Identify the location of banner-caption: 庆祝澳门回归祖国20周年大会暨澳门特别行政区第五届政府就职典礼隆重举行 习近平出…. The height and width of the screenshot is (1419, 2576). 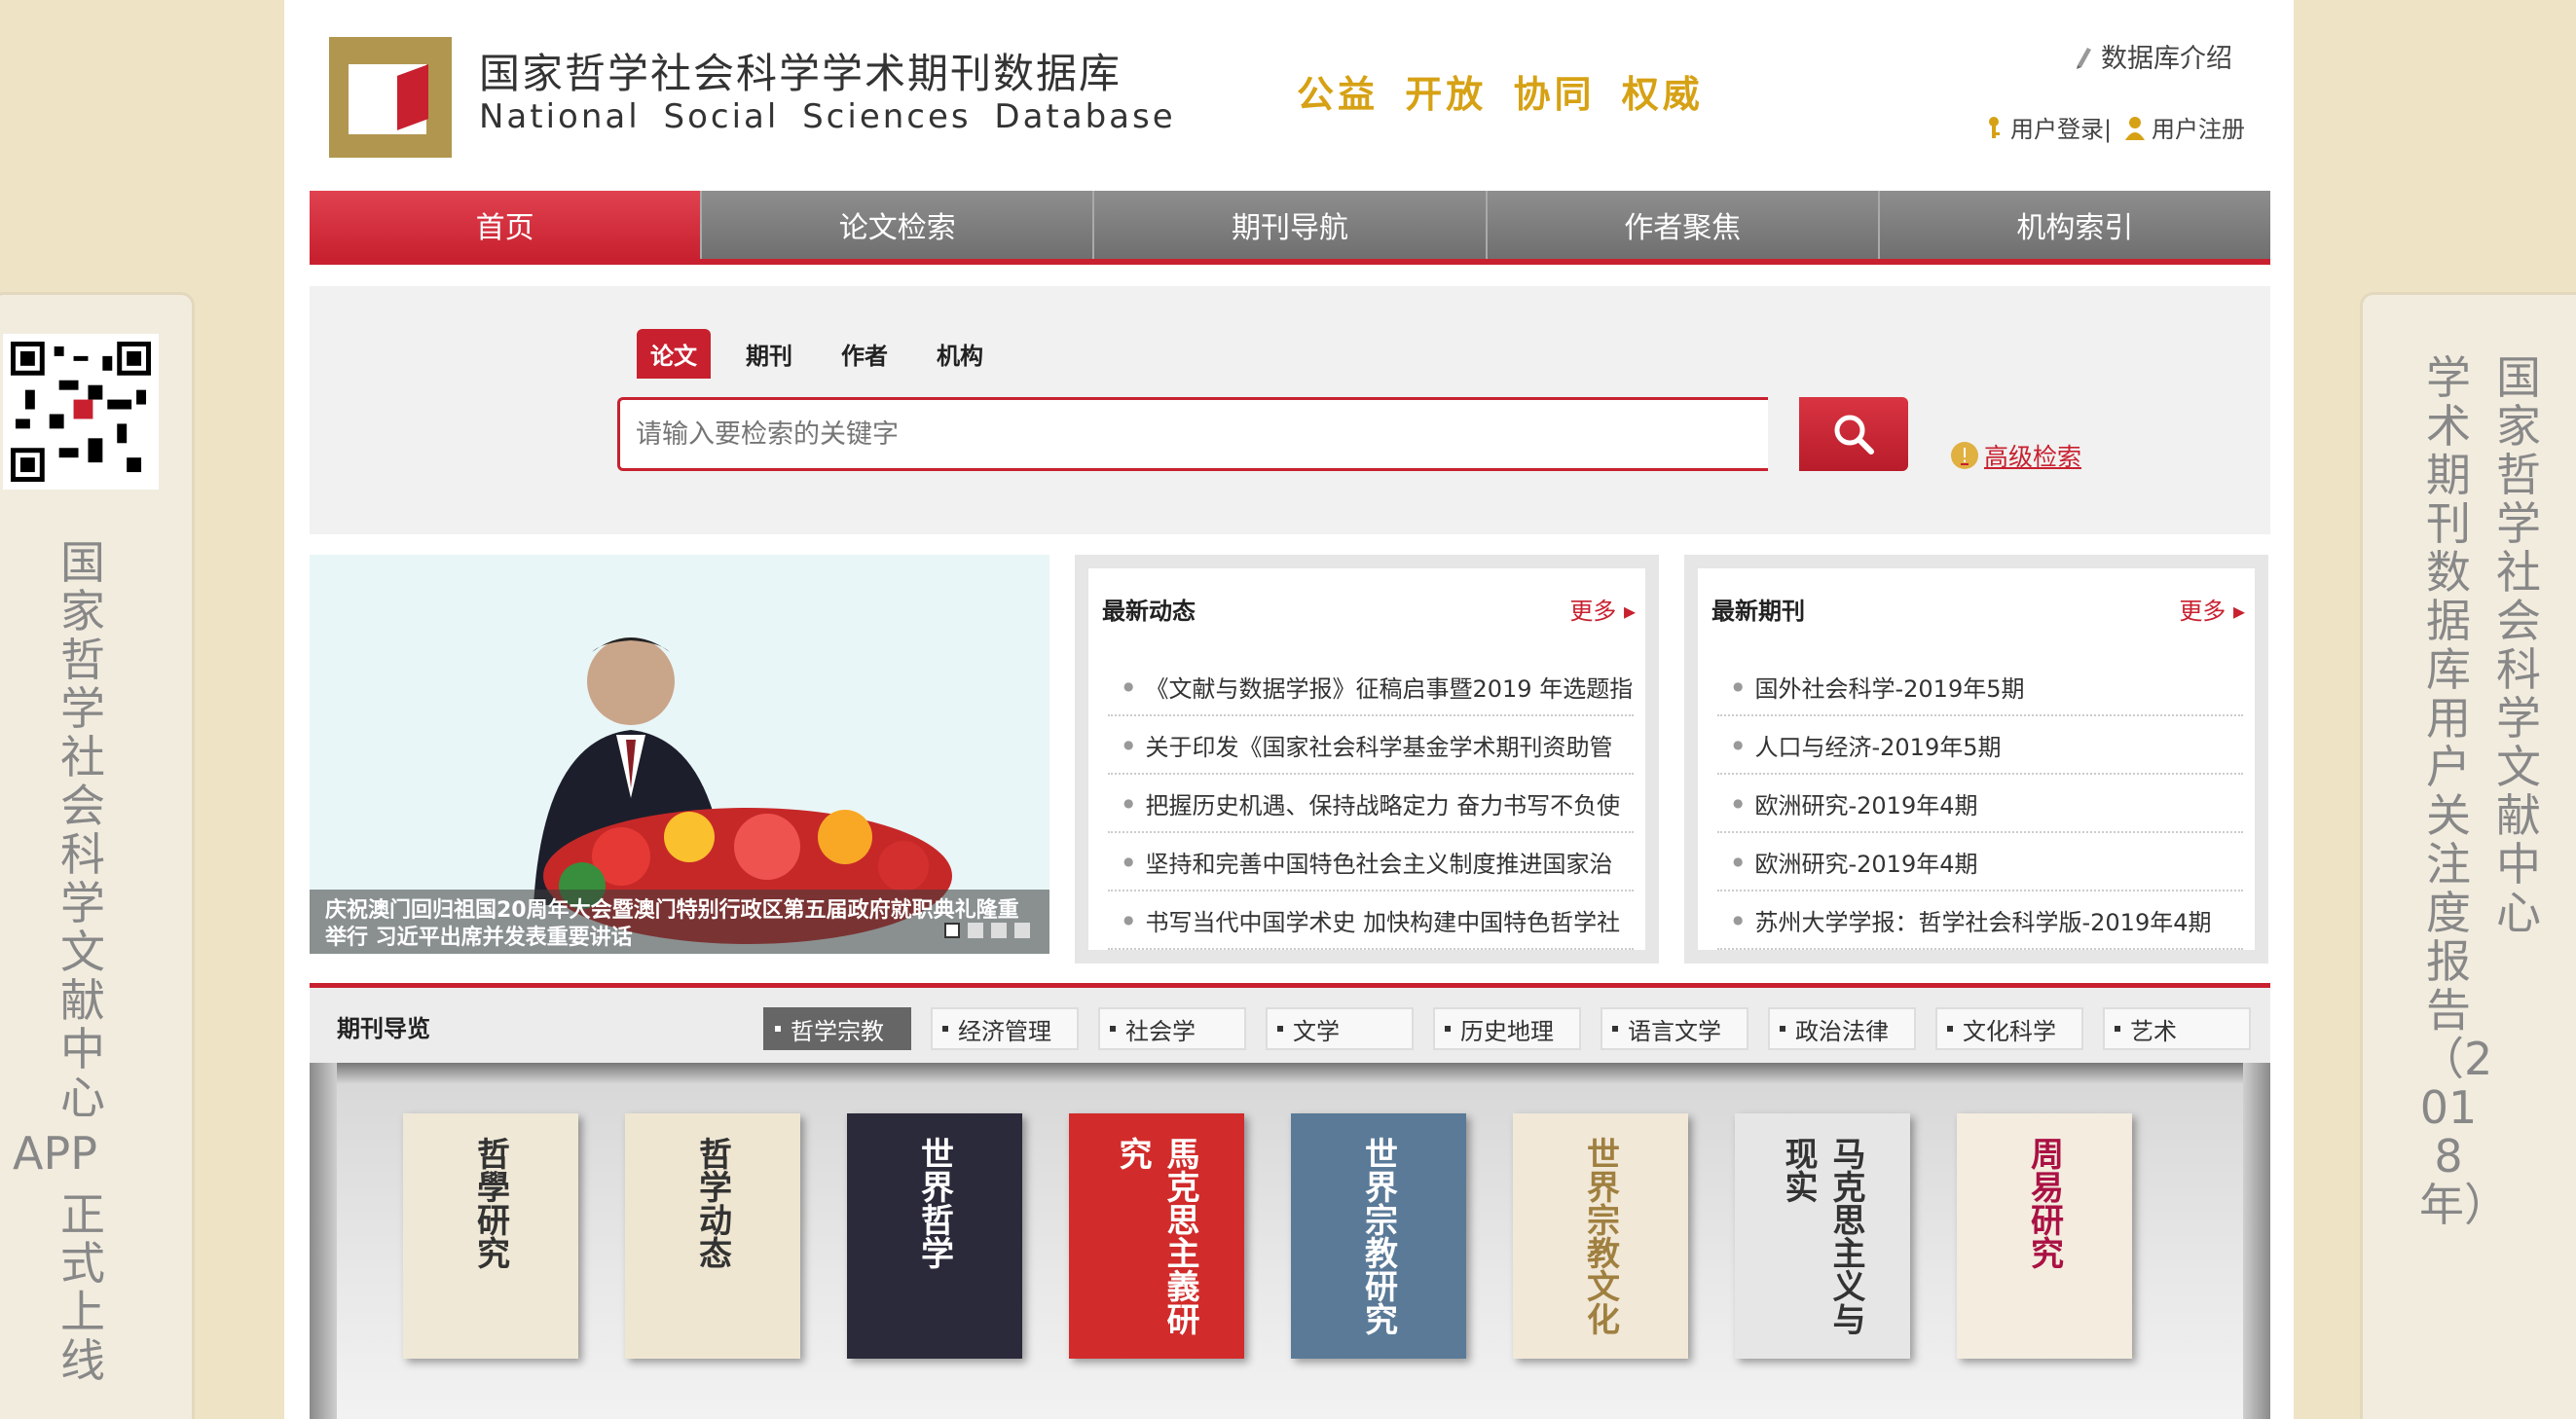
(679, 922).